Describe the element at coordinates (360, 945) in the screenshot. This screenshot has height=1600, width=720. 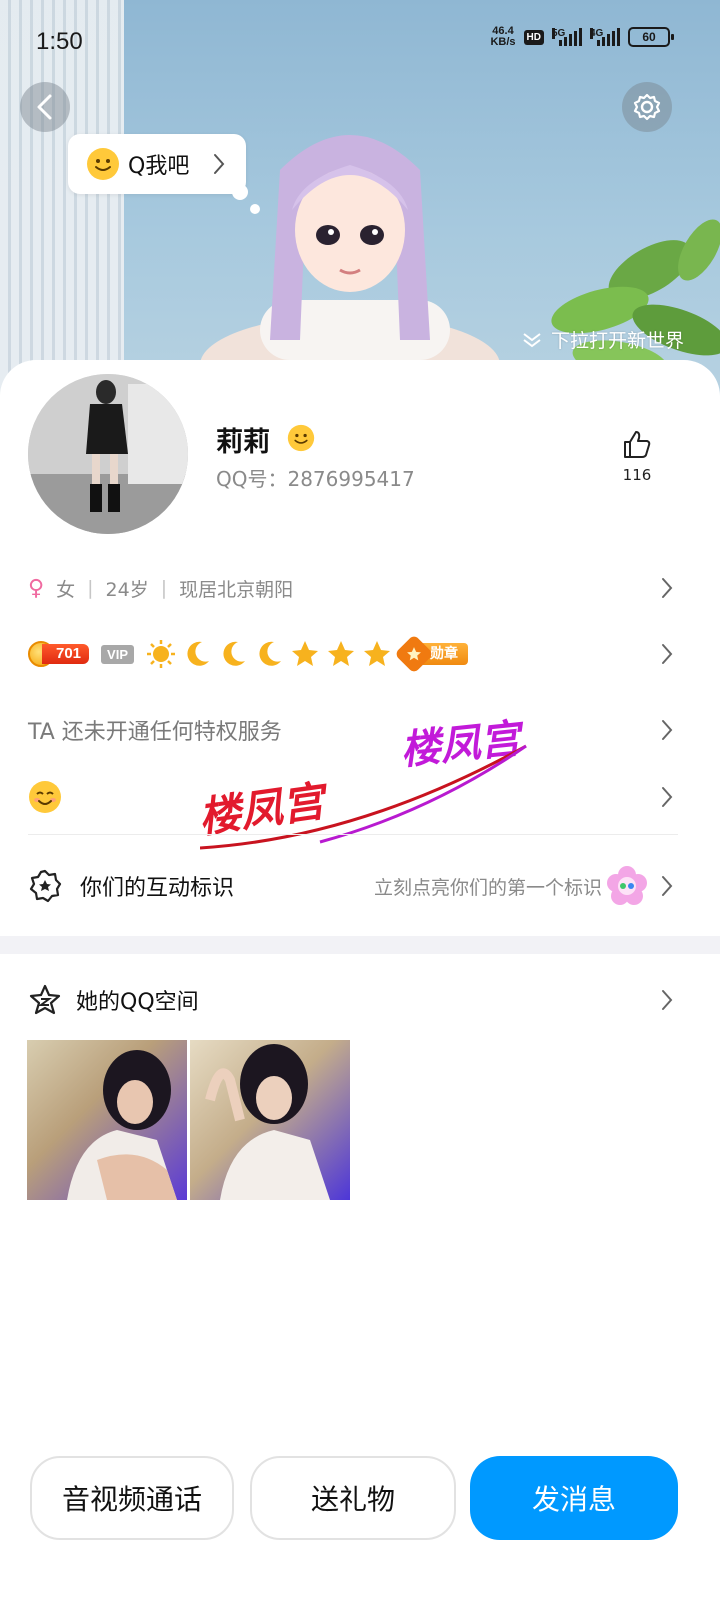
I see `section-gap` at that location.